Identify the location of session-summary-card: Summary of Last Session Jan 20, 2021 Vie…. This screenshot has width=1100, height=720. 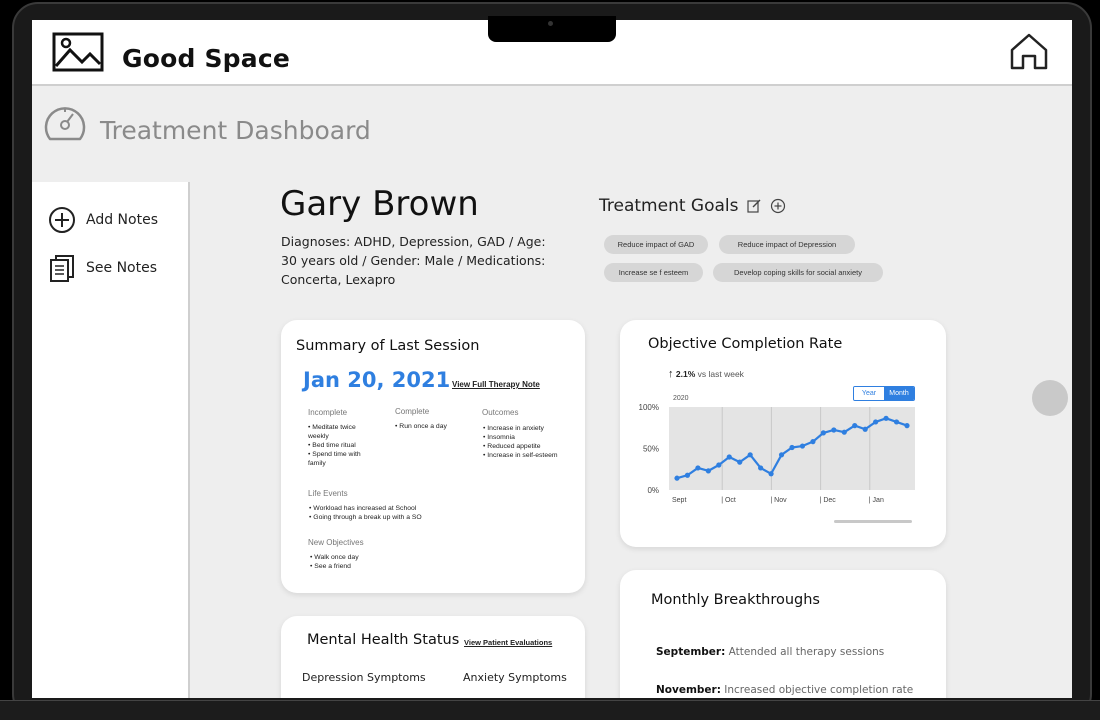
(433, 456).